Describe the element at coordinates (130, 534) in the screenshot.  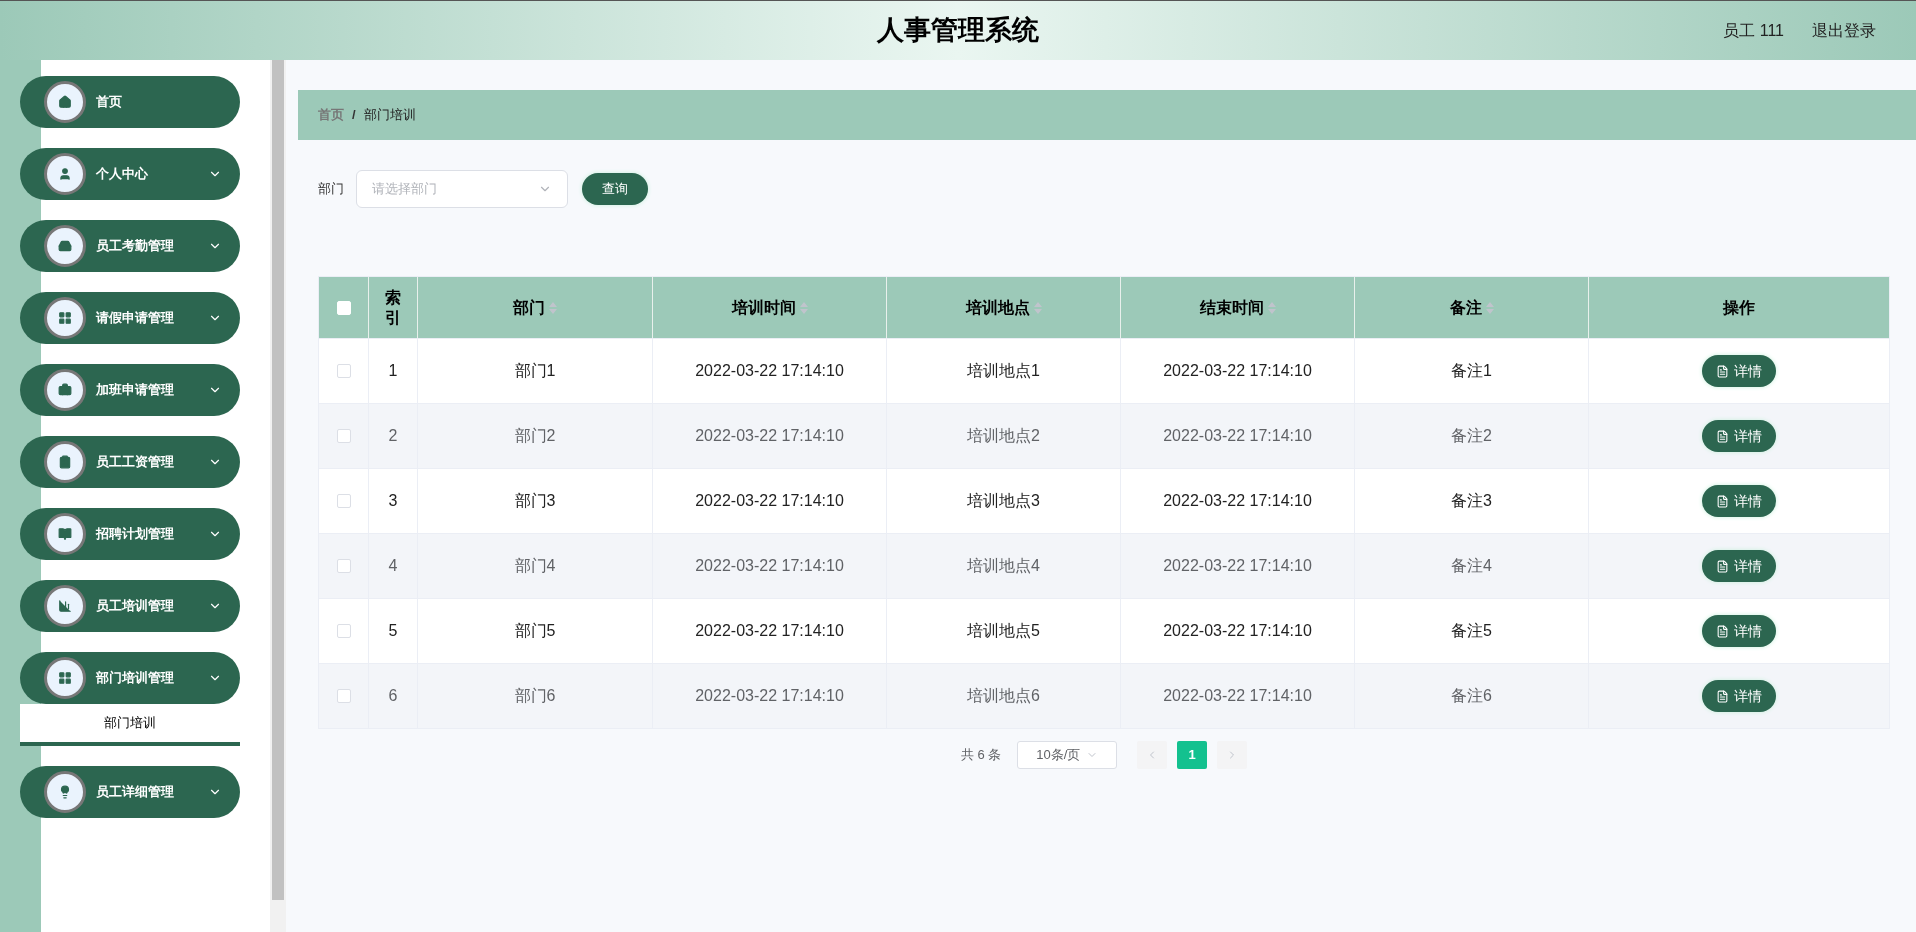
I see `menu-item: 招聘计划管理` at that location.